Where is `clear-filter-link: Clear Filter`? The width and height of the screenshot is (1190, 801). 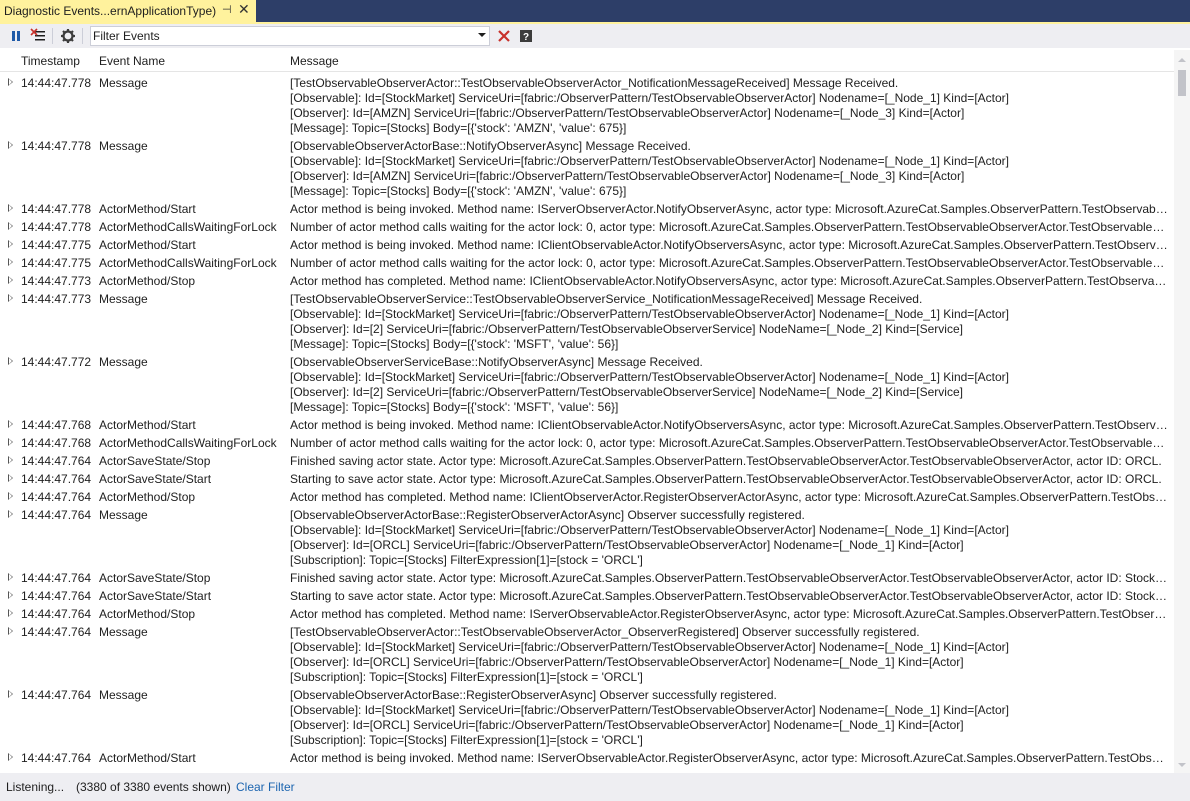
clear-filter-link: Clear Filter is located at coordinates (265, 787).